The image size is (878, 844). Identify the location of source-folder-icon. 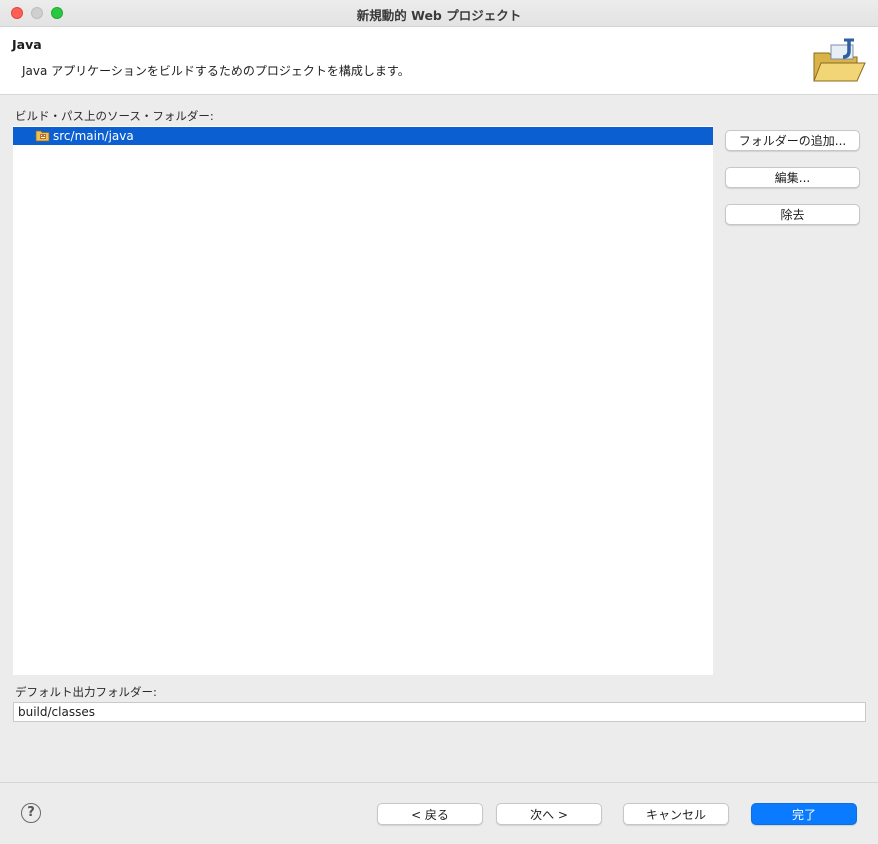
(42, 136).